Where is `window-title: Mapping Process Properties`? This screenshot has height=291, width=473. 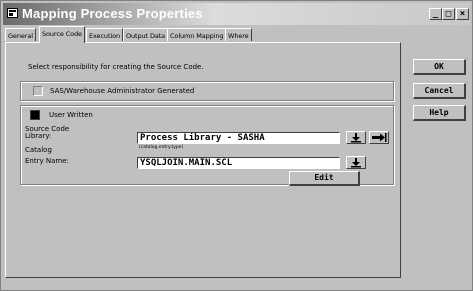
window-title: Mapping Process Properties is located at coordinates (112, 13).